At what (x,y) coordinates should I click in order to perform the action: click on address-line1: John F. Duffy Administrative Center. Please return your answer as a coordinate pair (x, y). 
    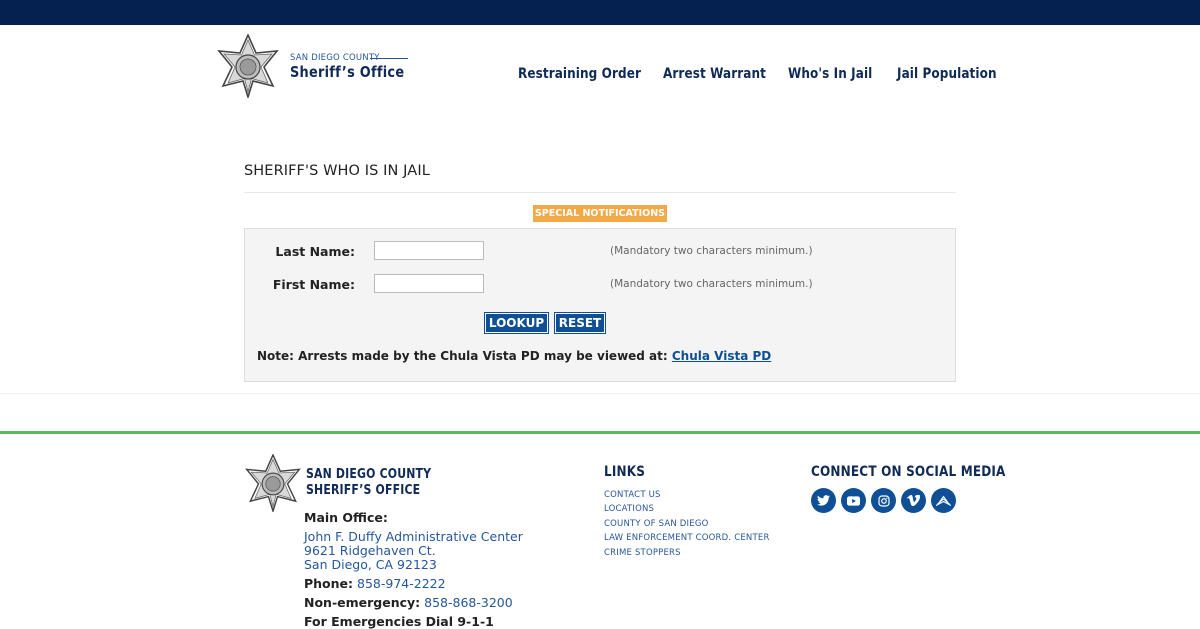
    Looking at the image, I should click on (413, 537).